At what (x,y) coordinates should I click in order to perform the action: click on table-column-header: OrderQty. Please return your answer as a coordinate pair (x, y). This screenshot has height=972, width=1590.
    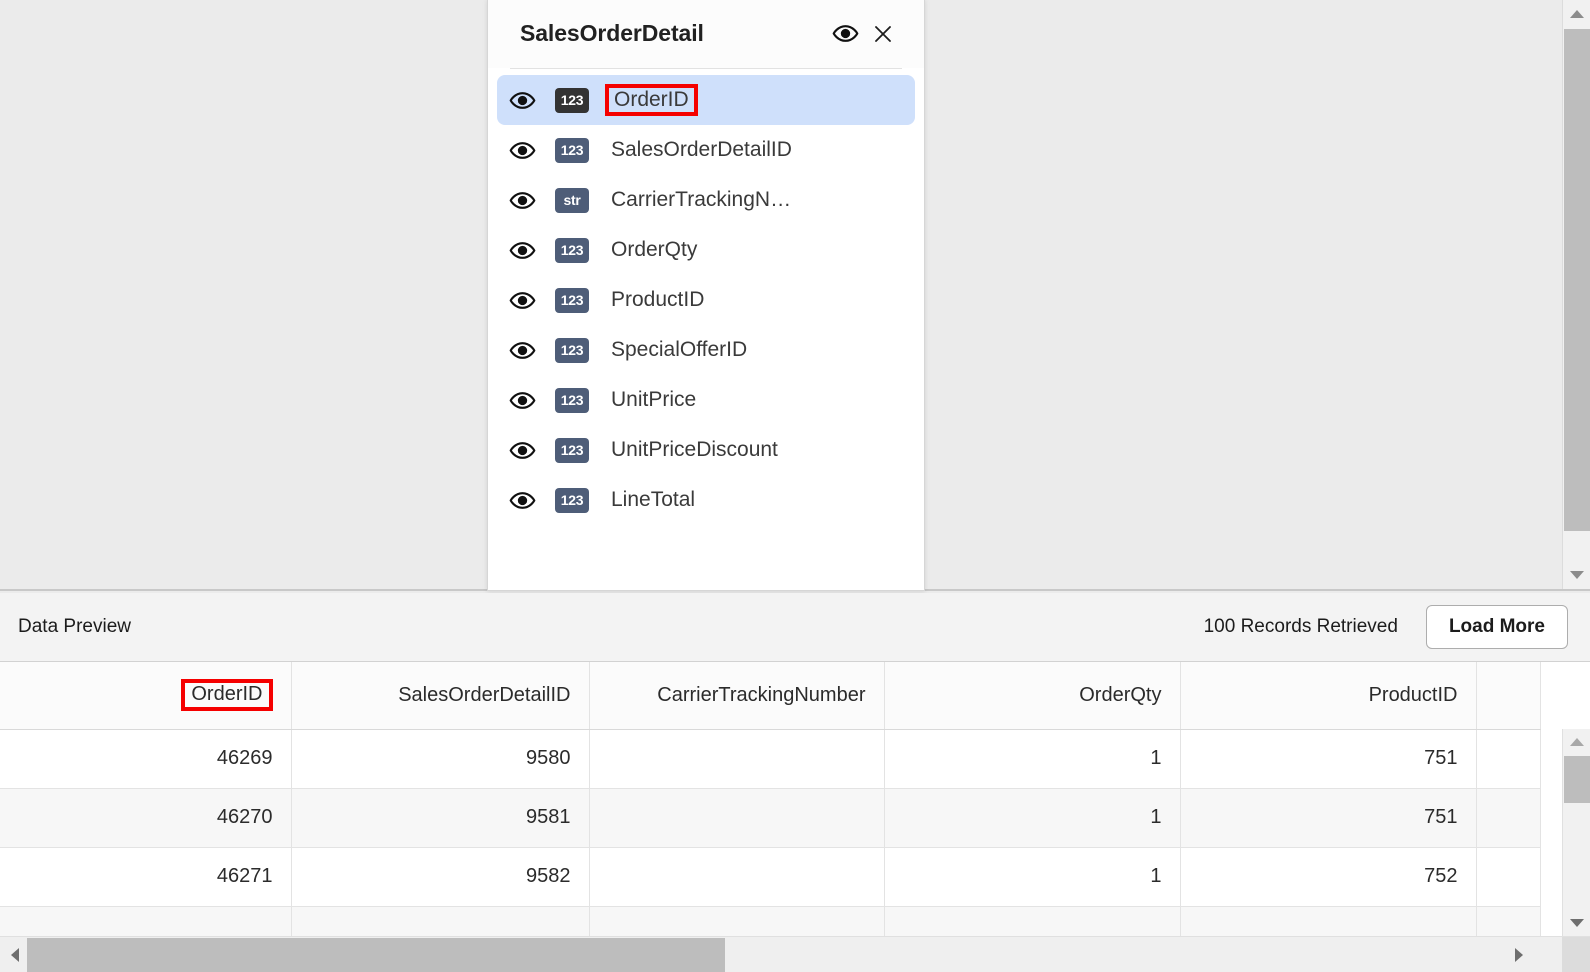
    Looking at the image, I should click on (1032, 696).